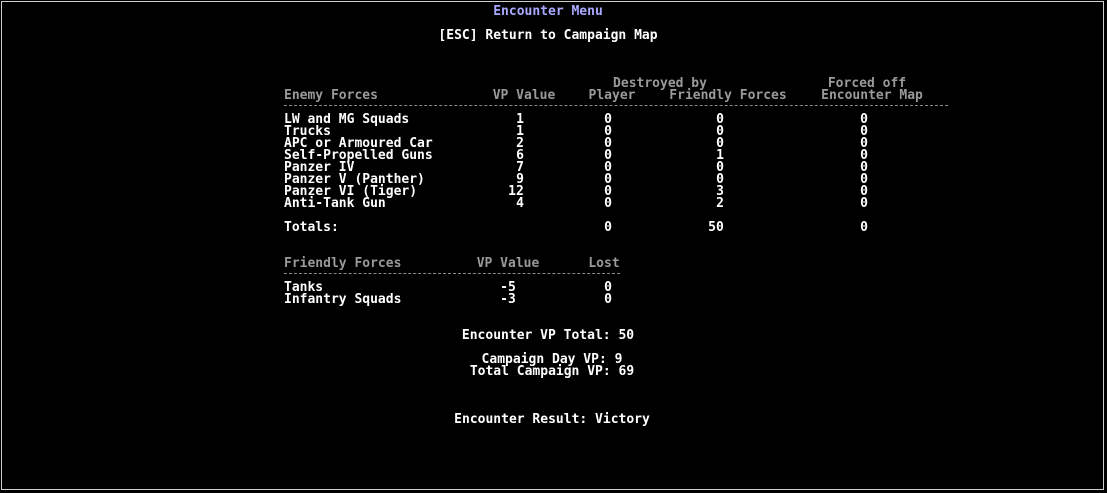 The width and height of the screenshot is (1107, 493). Describe the element at coordinates (520, 203) in the screenshot. I see `table-row-vp: 4` at that location.